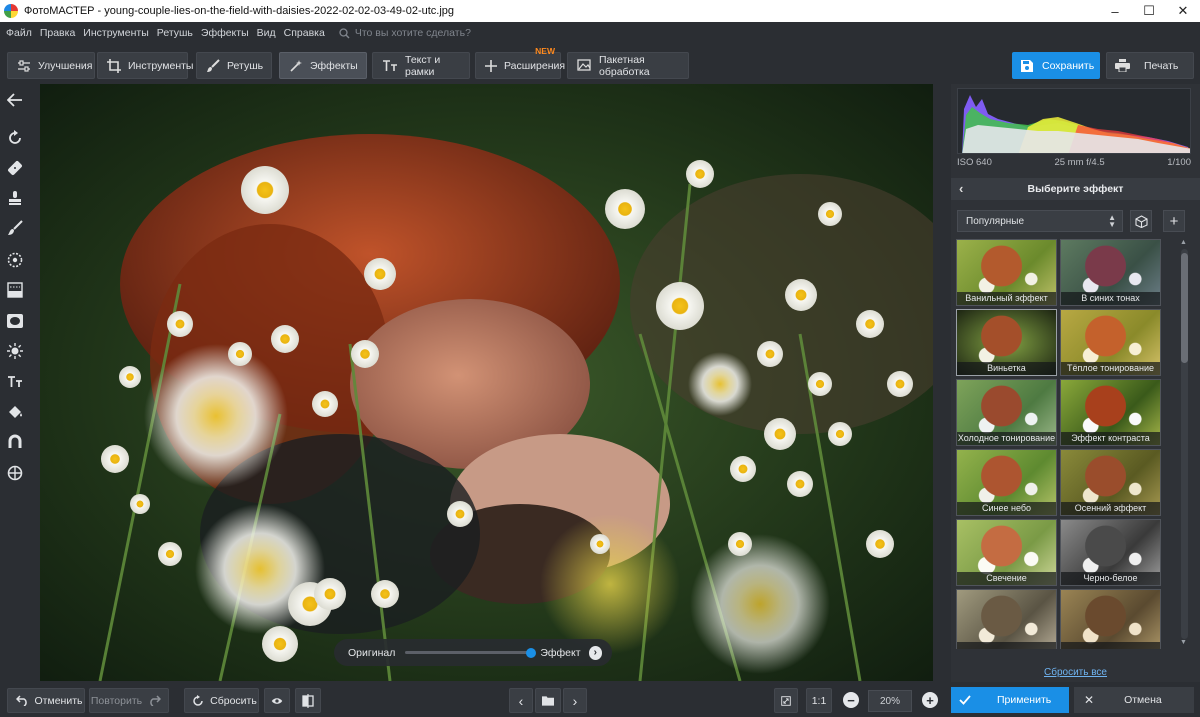 This screenshot has height=717, width=1200. Describe the element at coordinates (1079, 162) in the screenshot. I see `lens-value: 25 mm f/4.5` at that location.